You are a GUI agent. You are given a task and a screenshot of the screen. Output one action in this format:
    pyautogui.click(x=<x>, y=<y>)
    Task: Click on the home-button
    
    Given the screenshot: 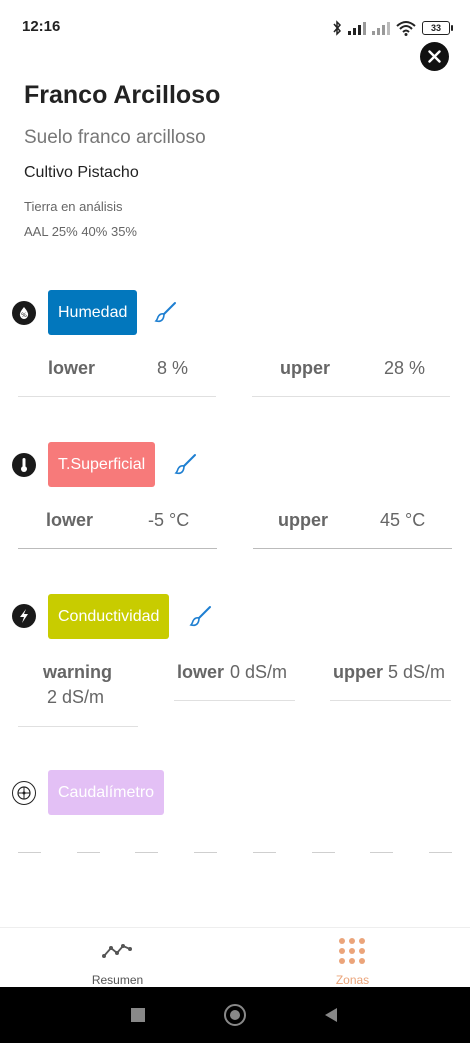 What is the action you would take?
    pyautogui.click(x=235, y=1015)
    